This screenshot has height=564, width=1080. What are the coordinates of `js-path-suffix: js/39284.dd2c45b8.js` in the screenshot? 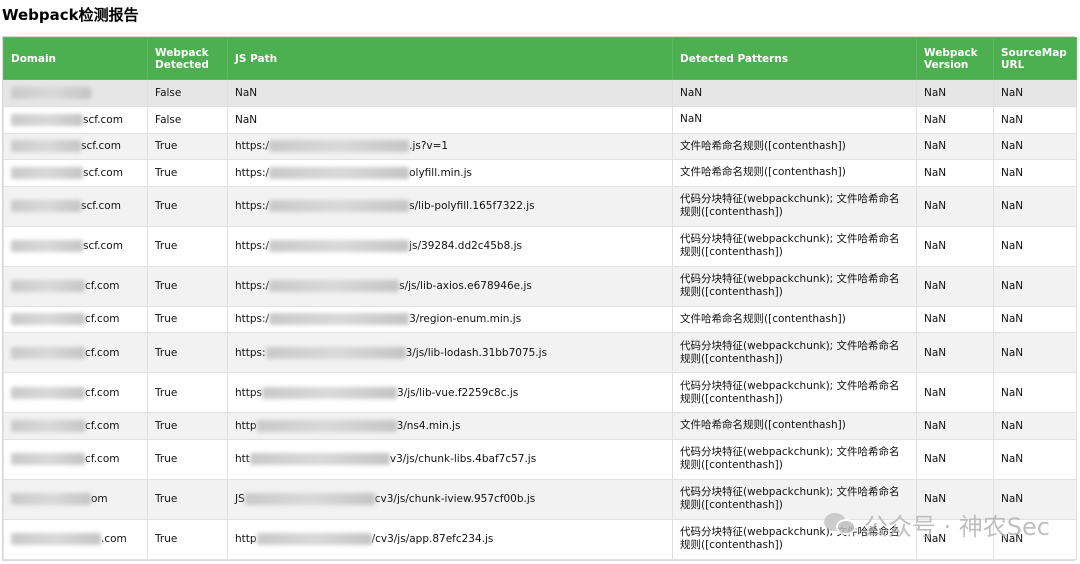 It's located at (465, 246).